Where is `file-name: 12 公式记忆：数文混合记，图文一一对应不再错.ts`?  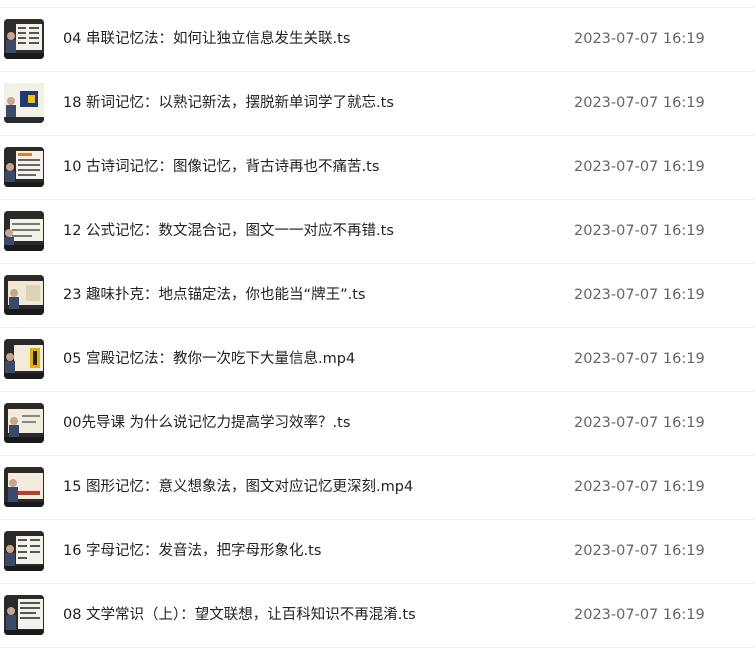 file-name: 12 公式记忆：数文混合记，图文一一对应不再错.ts is located at coordinates (228, 231).